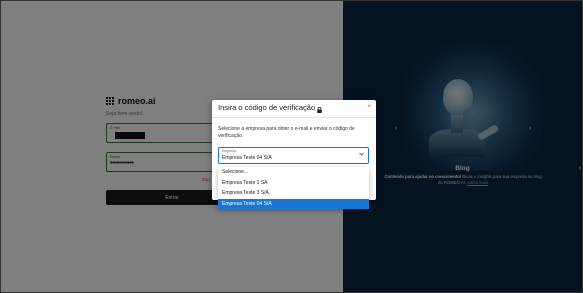 This screenshot has height=293, width=583. Describe the element at coordinates (293, 203) in the screenshot. I see `dropdown-option-selected: Empresa Teste 04 S/A` at that location.